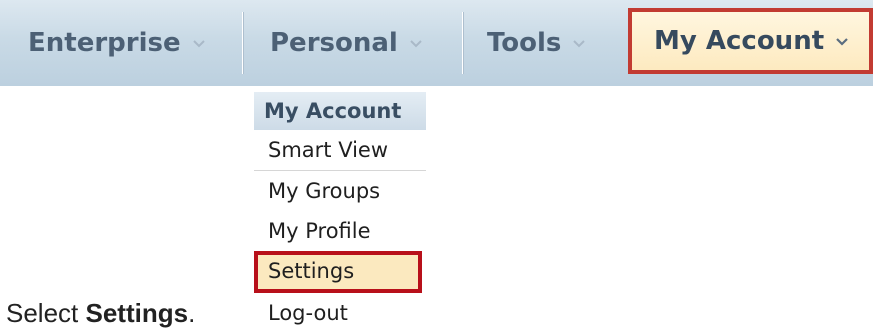 This screenshot has height=333, width=873. Describe the element at coordinates (46, 313) in the screenshot. I see `caption-prefix: Select` at that location.